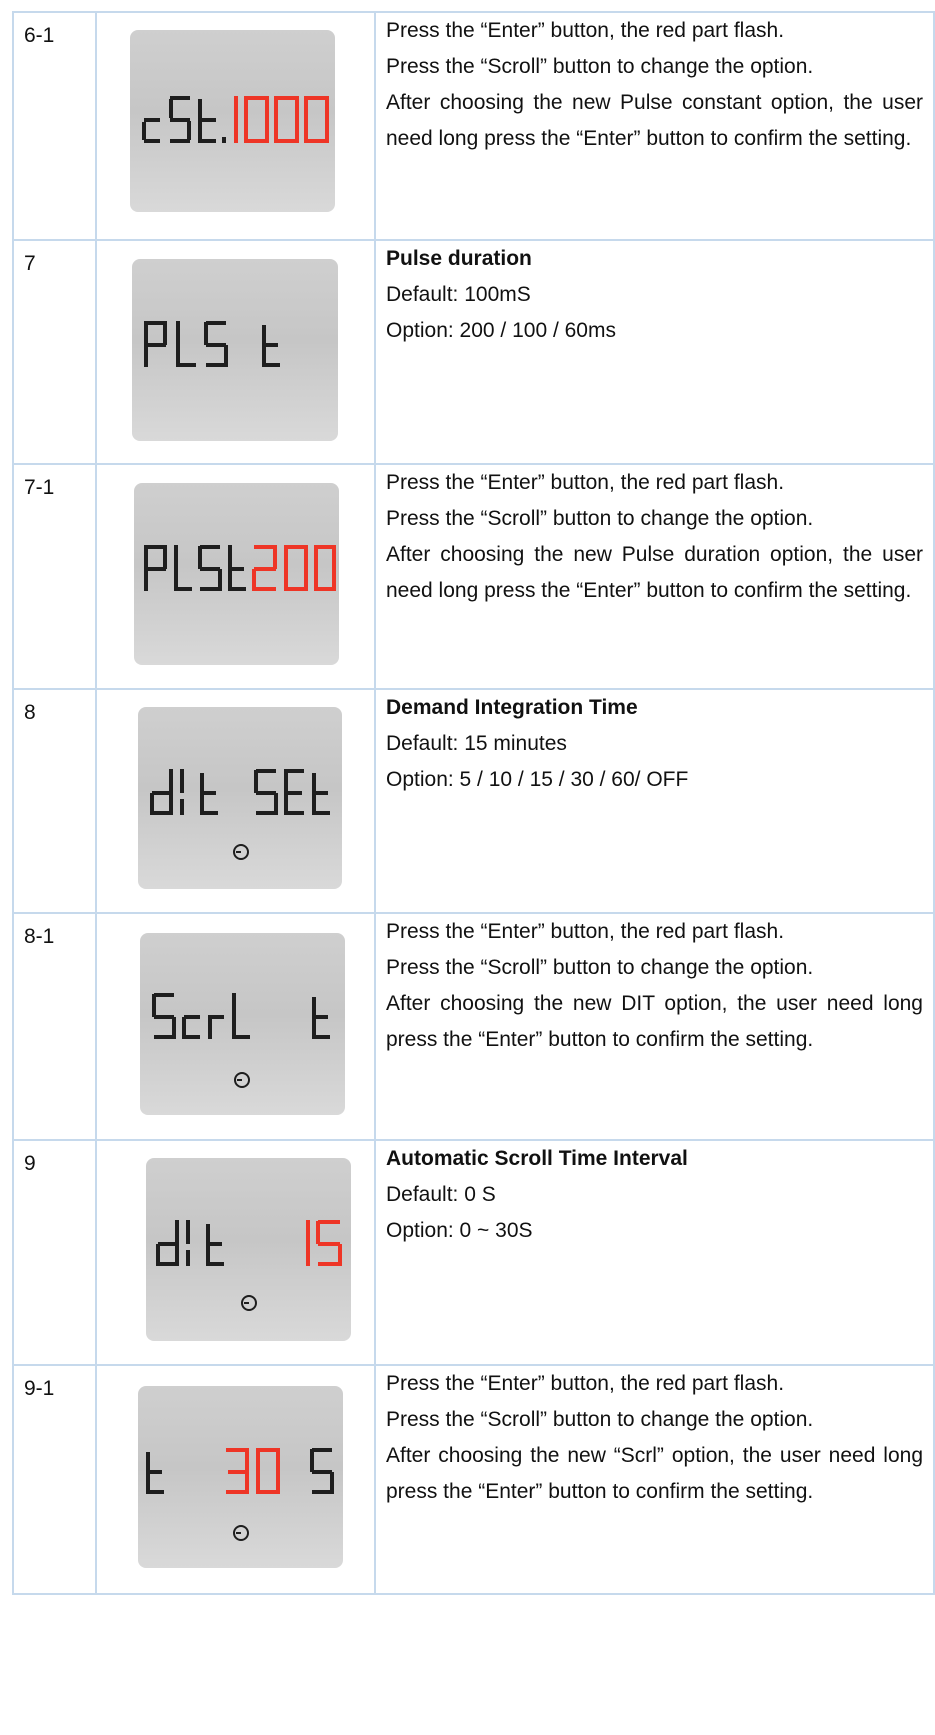 The image size is (935, 1735). I want to click on default-value: Default: 100mS, so click(458, 294).